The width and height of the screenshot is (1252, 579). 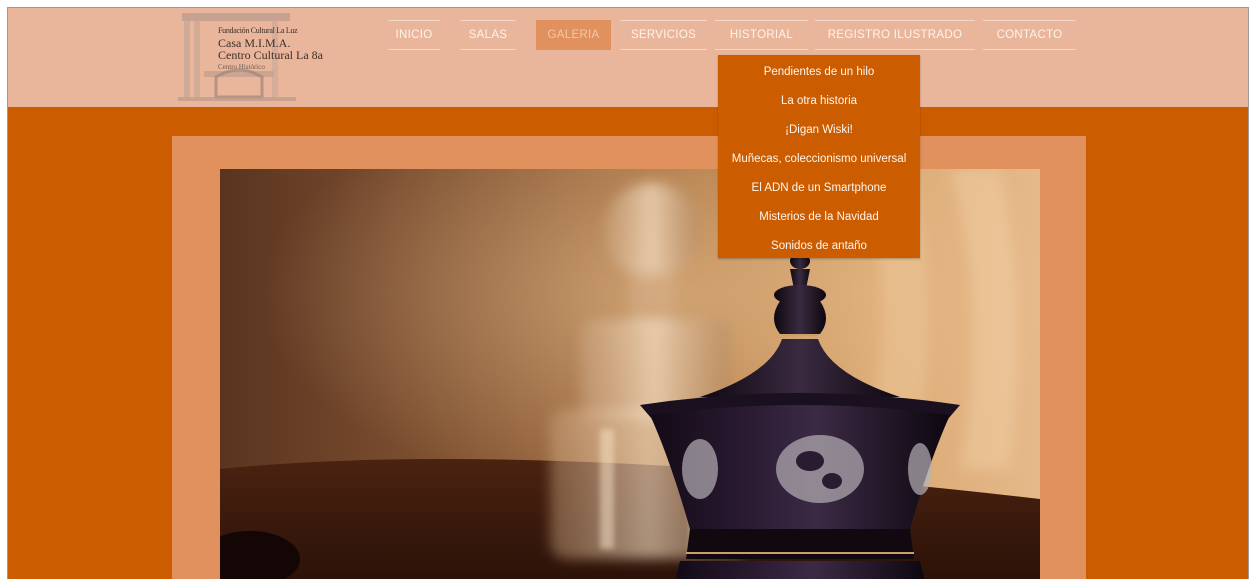 What do you see at coordinates (414, 35) in the screenshot?
I see `nav-item-inicio: INICIO` at bounding box center [414, 35].